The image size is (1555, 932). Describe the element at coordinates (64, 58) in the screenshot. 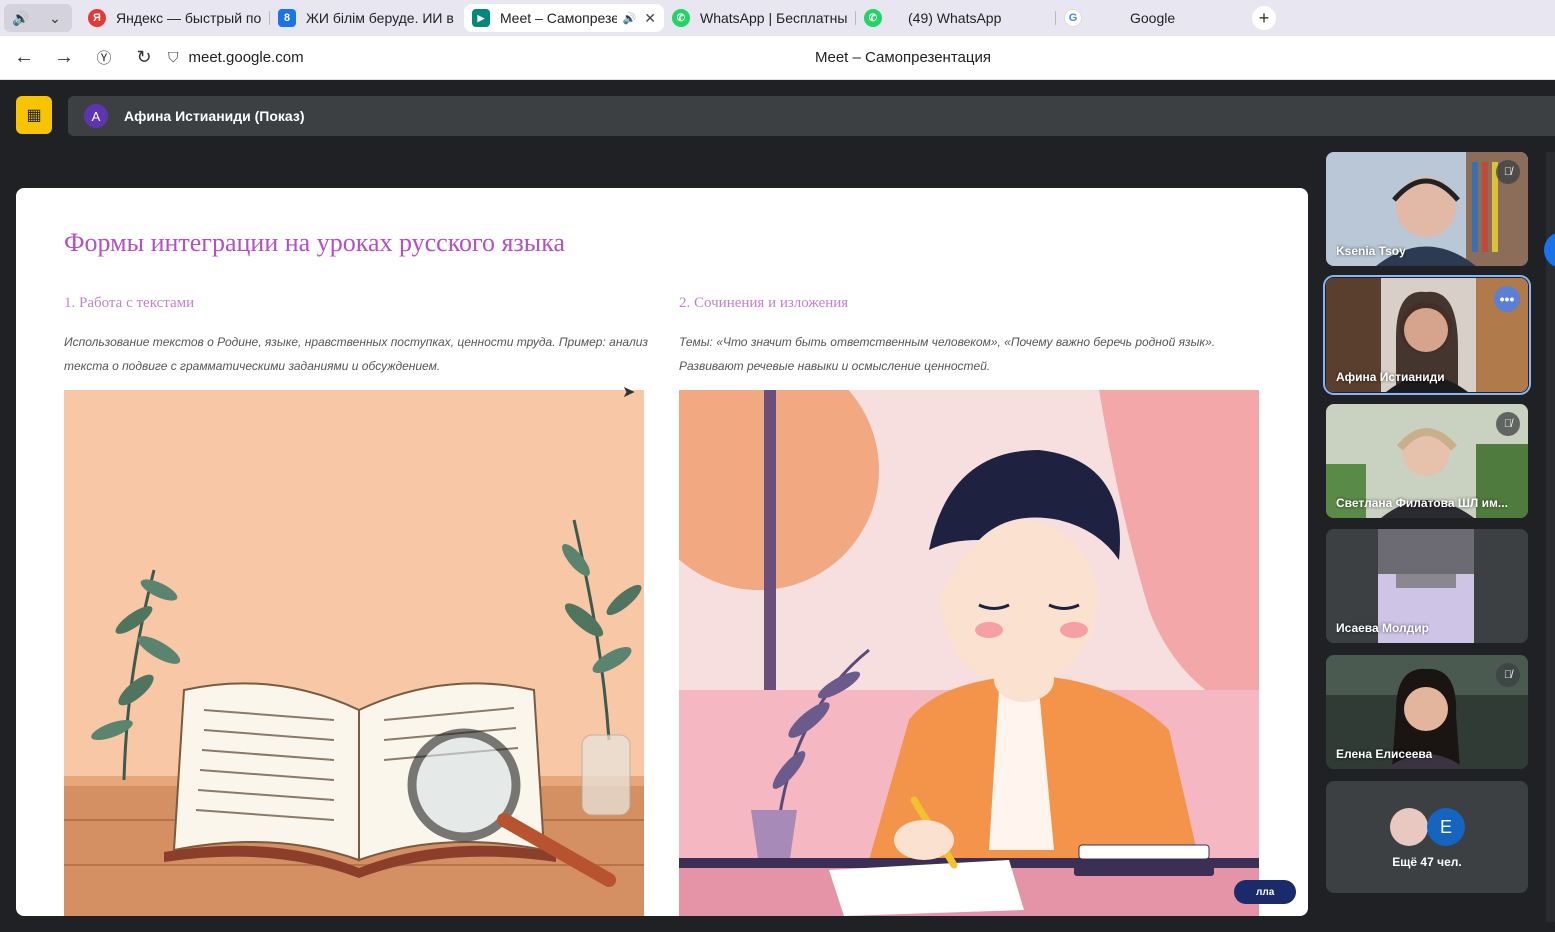

I see `forward-arrow-icon: →` at that location.